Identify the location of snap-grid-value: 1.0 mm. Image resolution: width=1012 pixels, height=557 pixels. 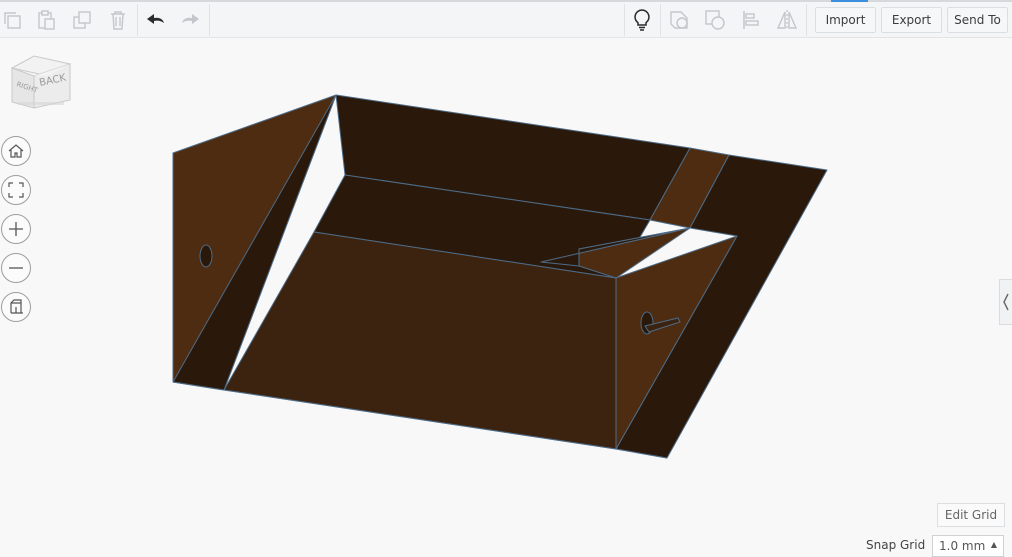
(962, 546).